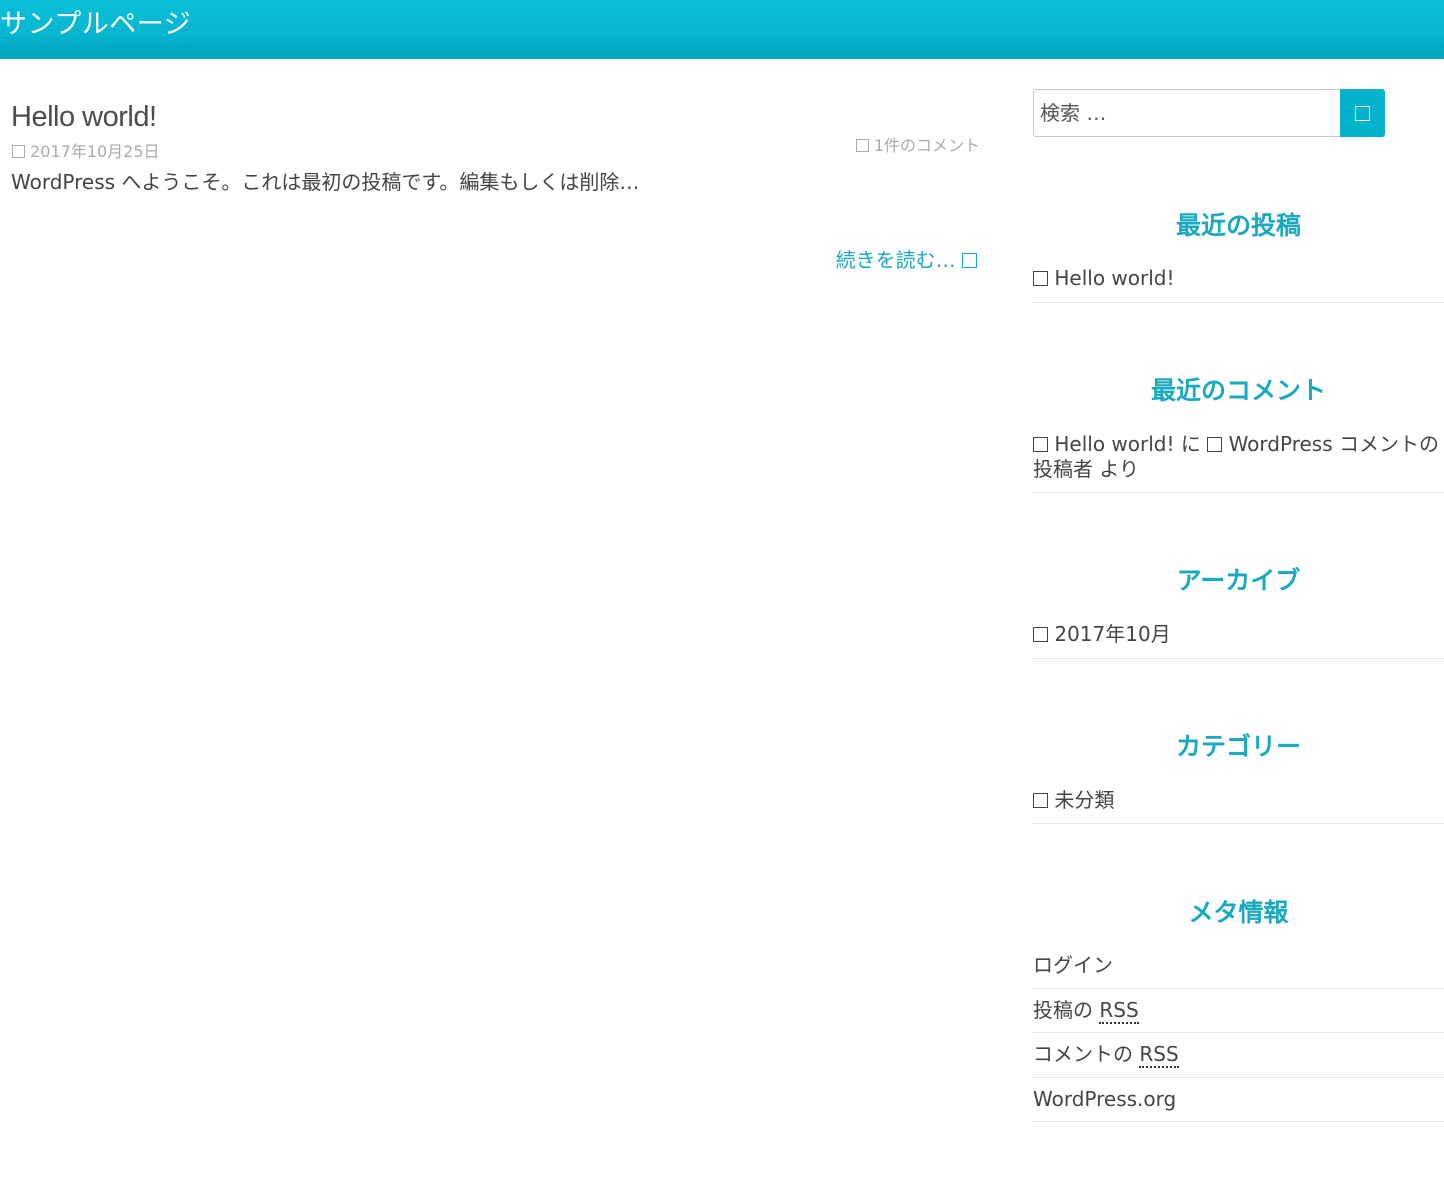 The image size is (1444, 1184). Describe the element at coordinates (1084, 800) in the screenshot. I see `category-label: 未分類` at that location.